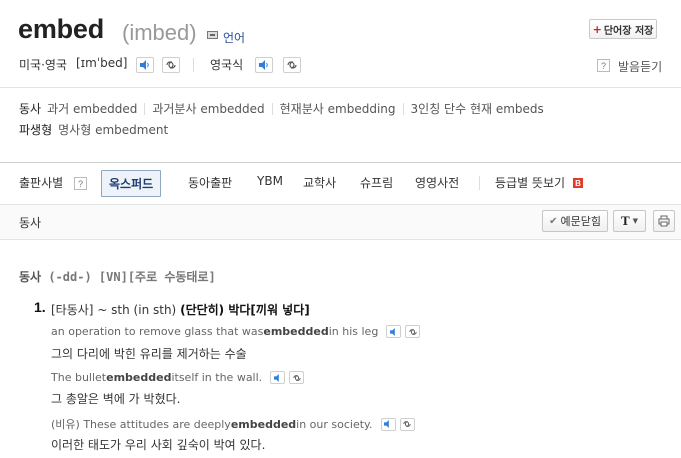 The height and width of the screenshot is (458, 681). Describe the element at coordinates (149, 354) in the screenshot. I see `example-korean: 그의 다리에 박힌 유리를 제거하는 수술` at that location.